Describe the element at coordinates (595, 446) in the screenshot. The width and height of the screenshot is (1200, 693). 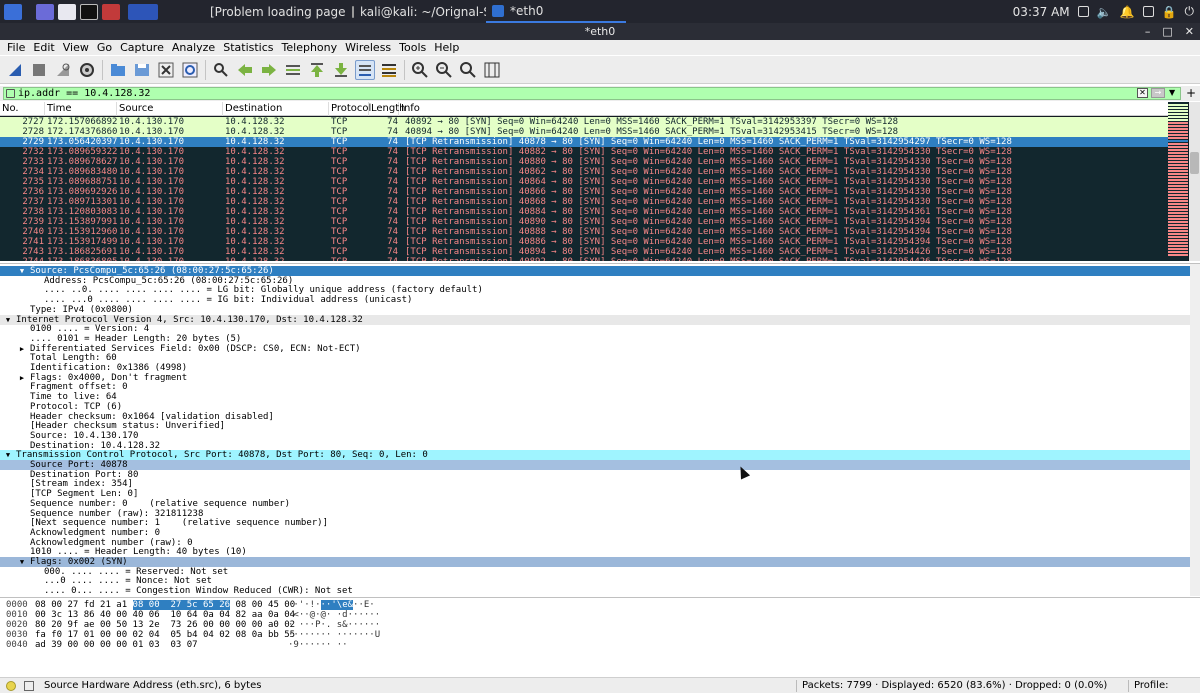
I see `detail-row: Destination: 10.4.128.32` at that location.